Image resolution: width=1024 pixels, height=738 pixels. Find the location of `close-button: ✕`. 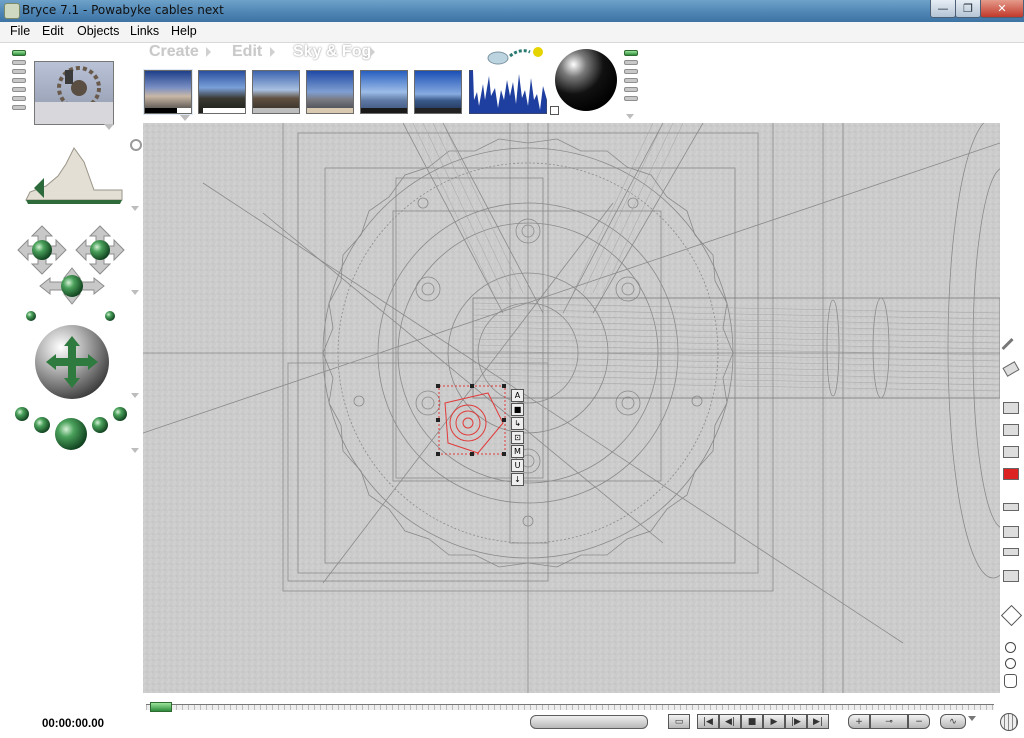

close-button: ✕ is located at coordinates (1002, 9).